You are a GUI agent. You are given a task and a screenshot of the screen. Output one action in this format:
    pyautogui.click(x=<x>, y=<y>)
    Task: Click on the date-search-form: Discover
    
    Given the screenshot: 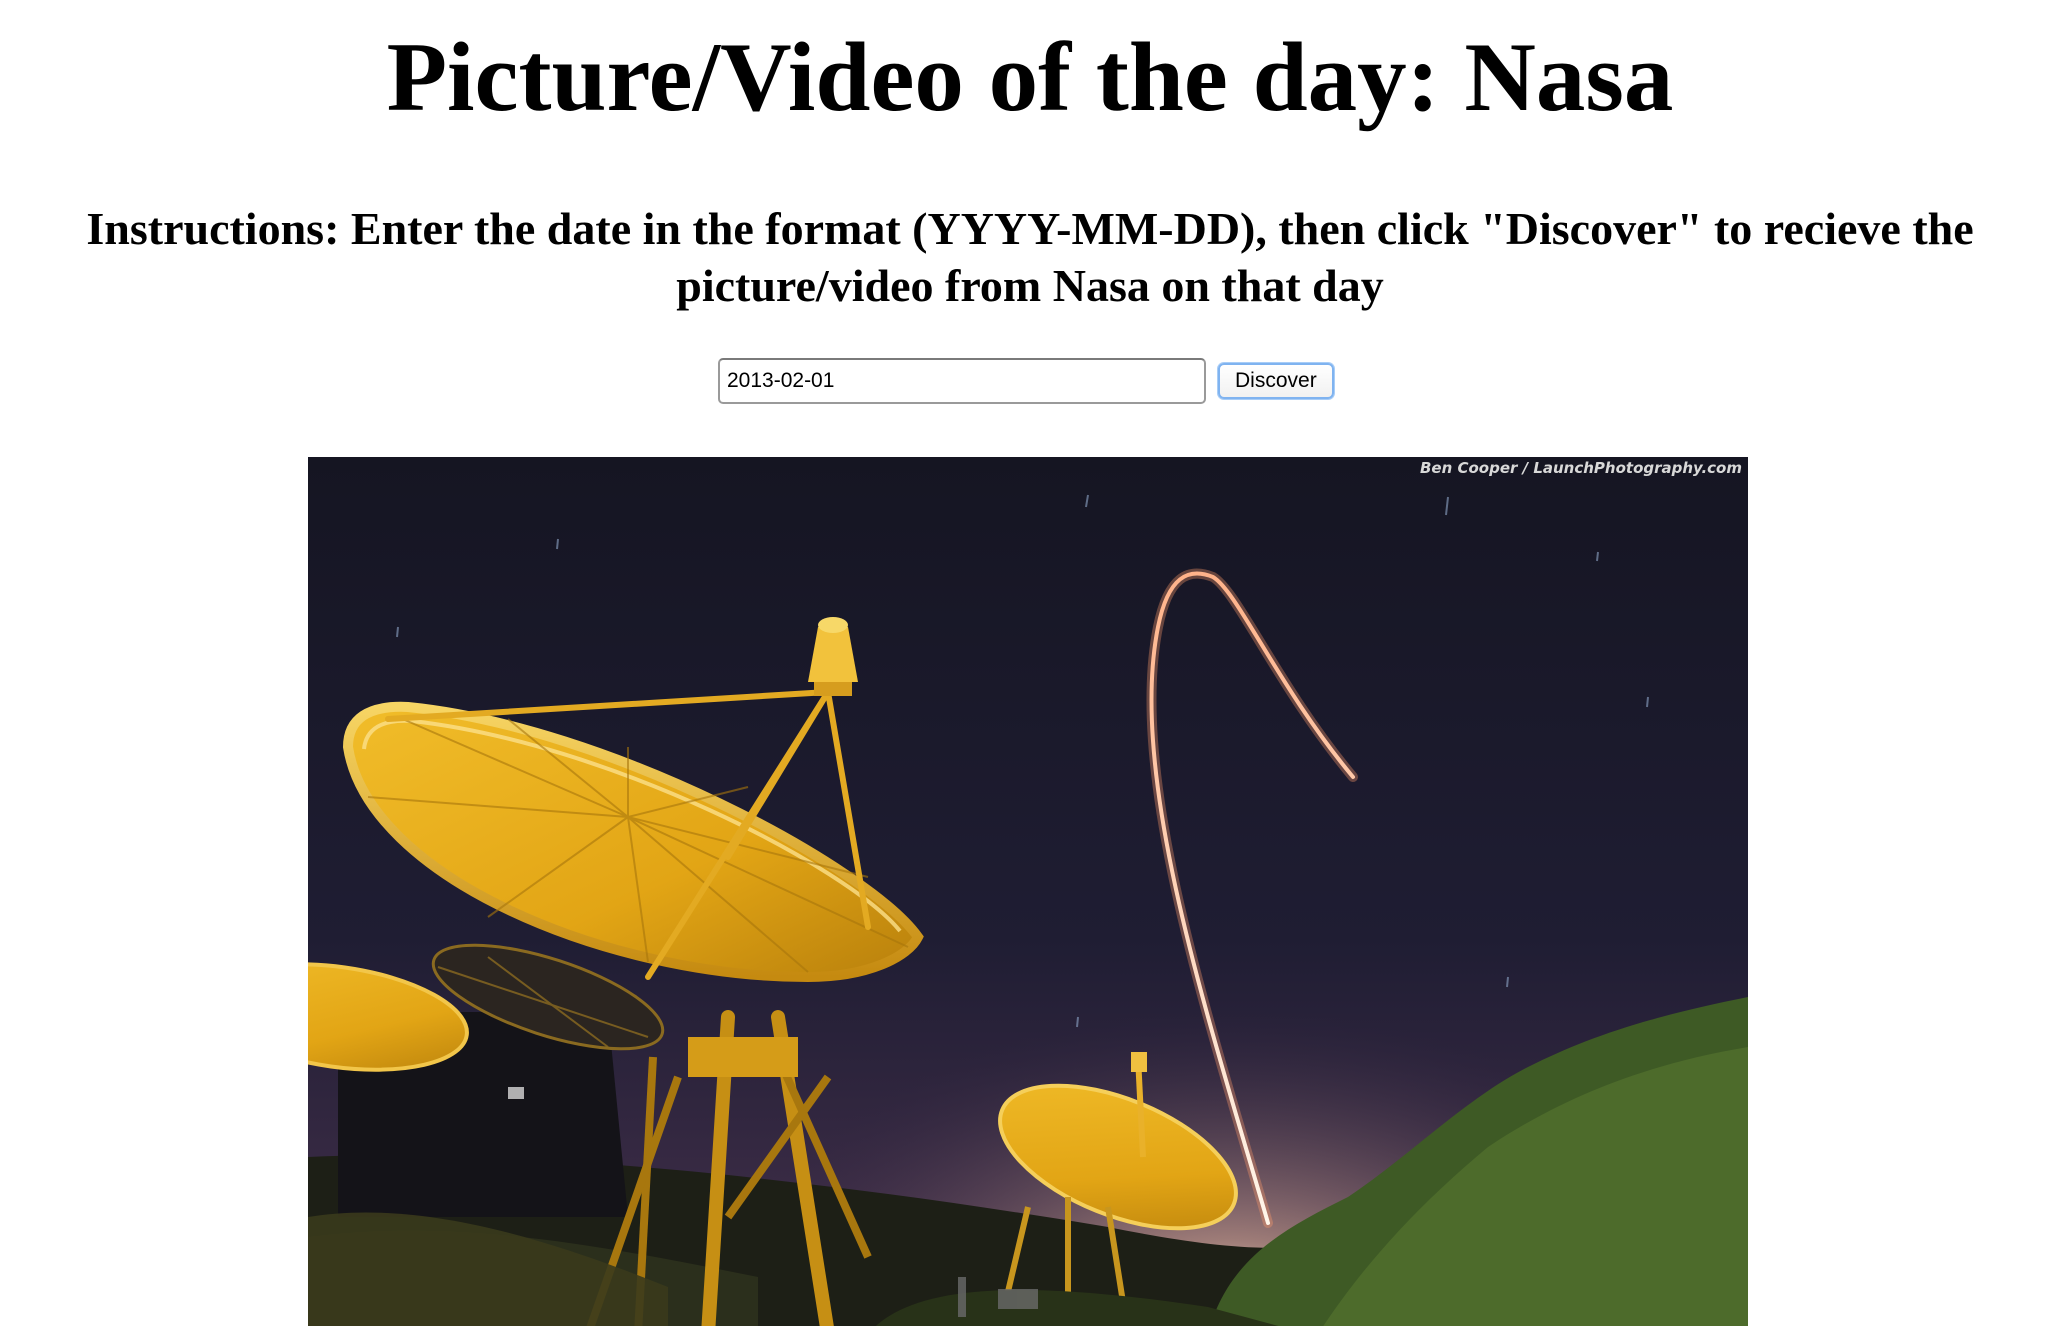 What is the action you would take?
    pyautogui.click(x=1026, y=381)
    